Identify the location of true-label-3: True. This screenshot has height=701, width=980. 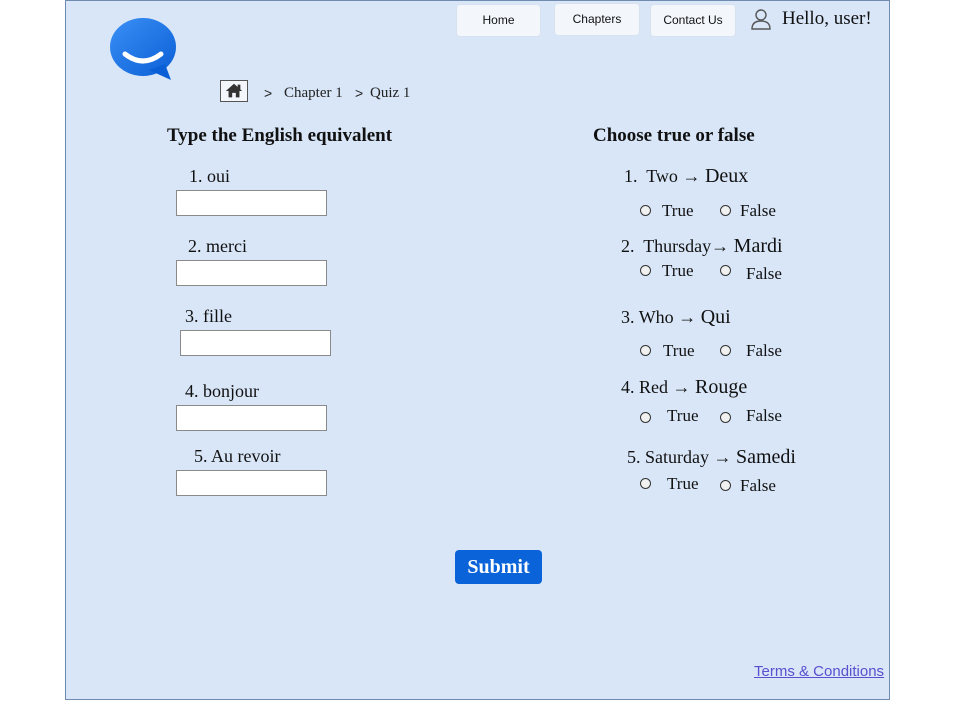
(679, 350).